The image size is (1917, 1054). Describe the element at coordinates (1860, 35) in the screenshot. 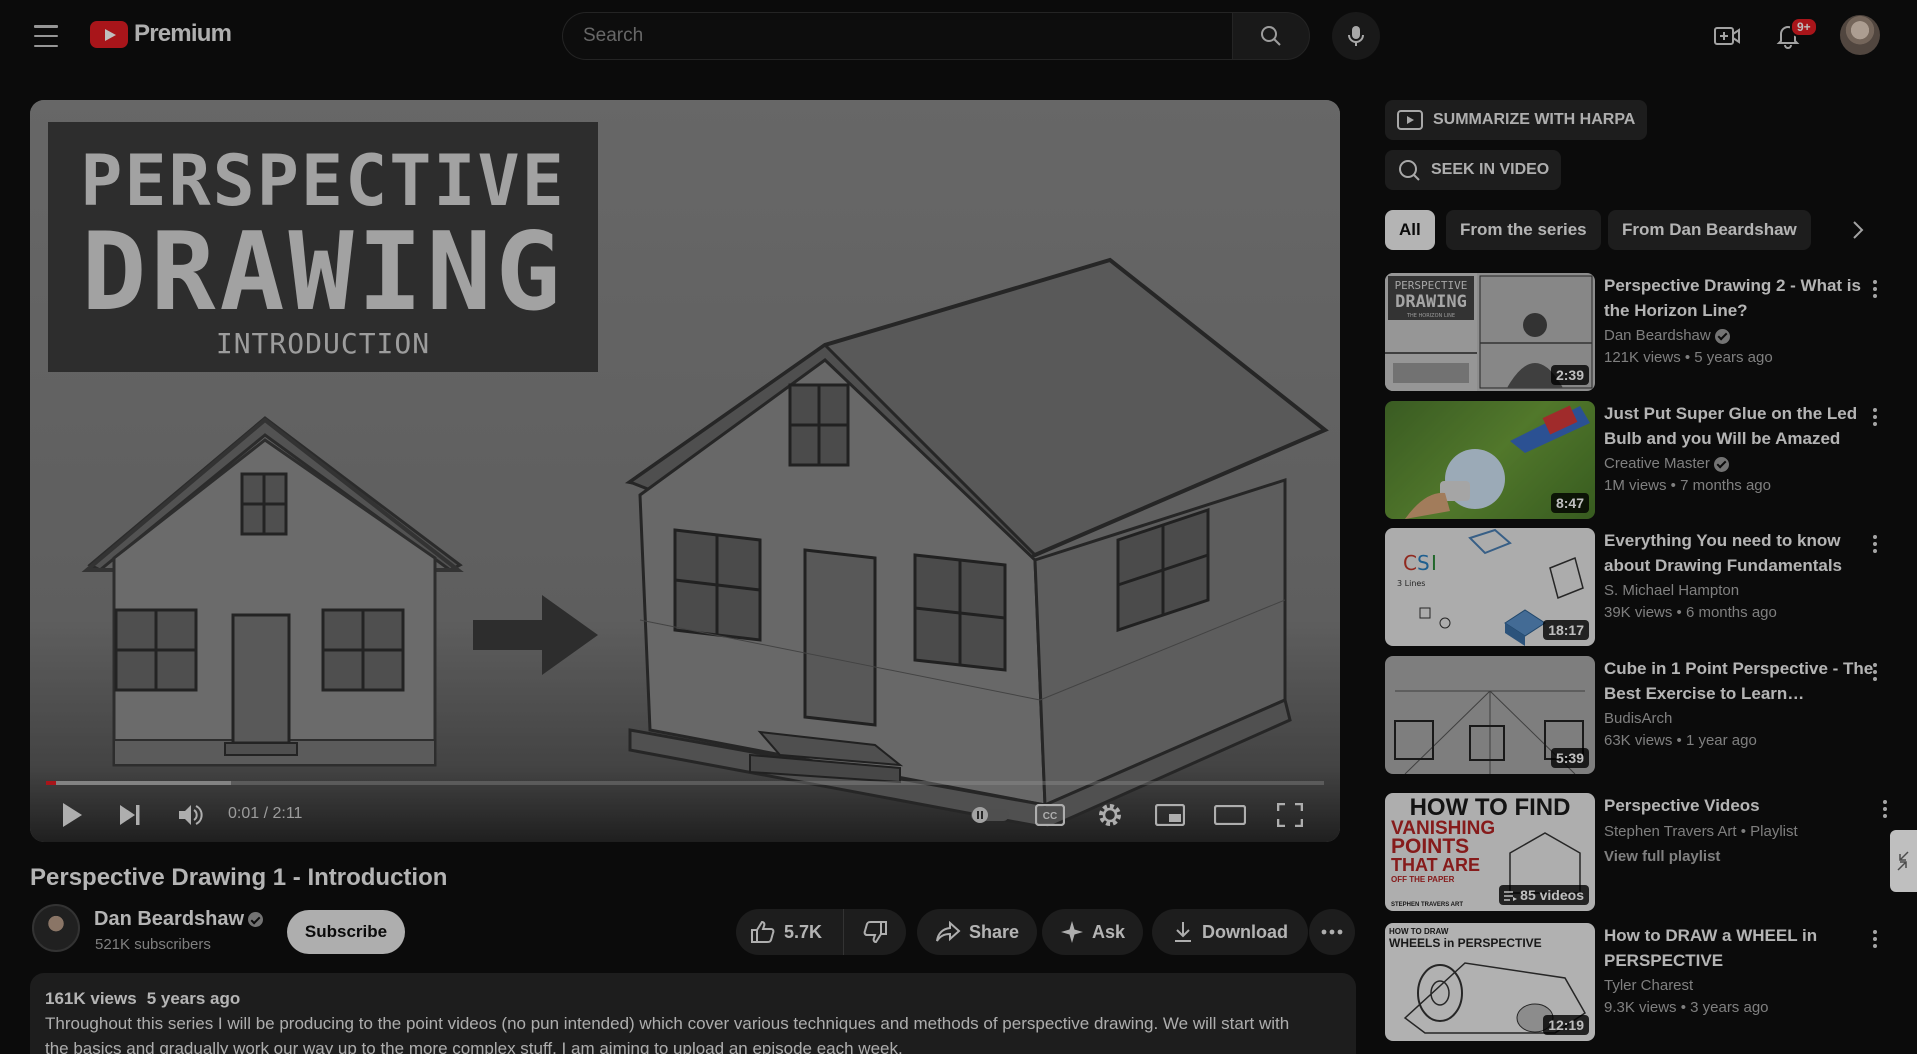

I see `account-avatar` at that location.